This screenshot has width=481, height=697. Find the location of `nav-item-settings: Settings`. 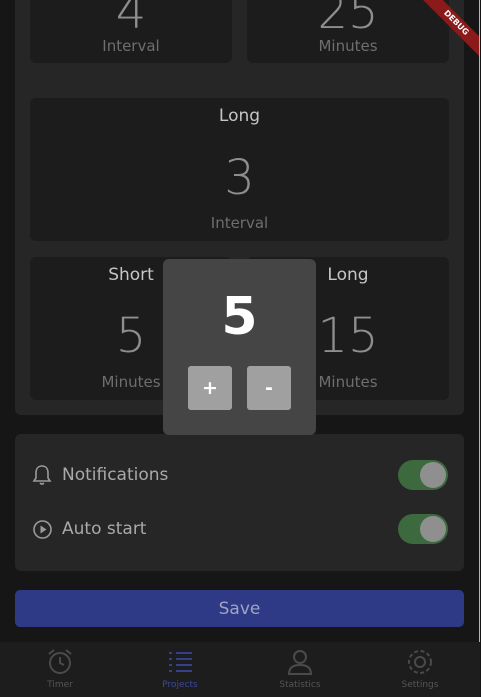

nav-item-settings: Settings is located at coordinates (420, 669).